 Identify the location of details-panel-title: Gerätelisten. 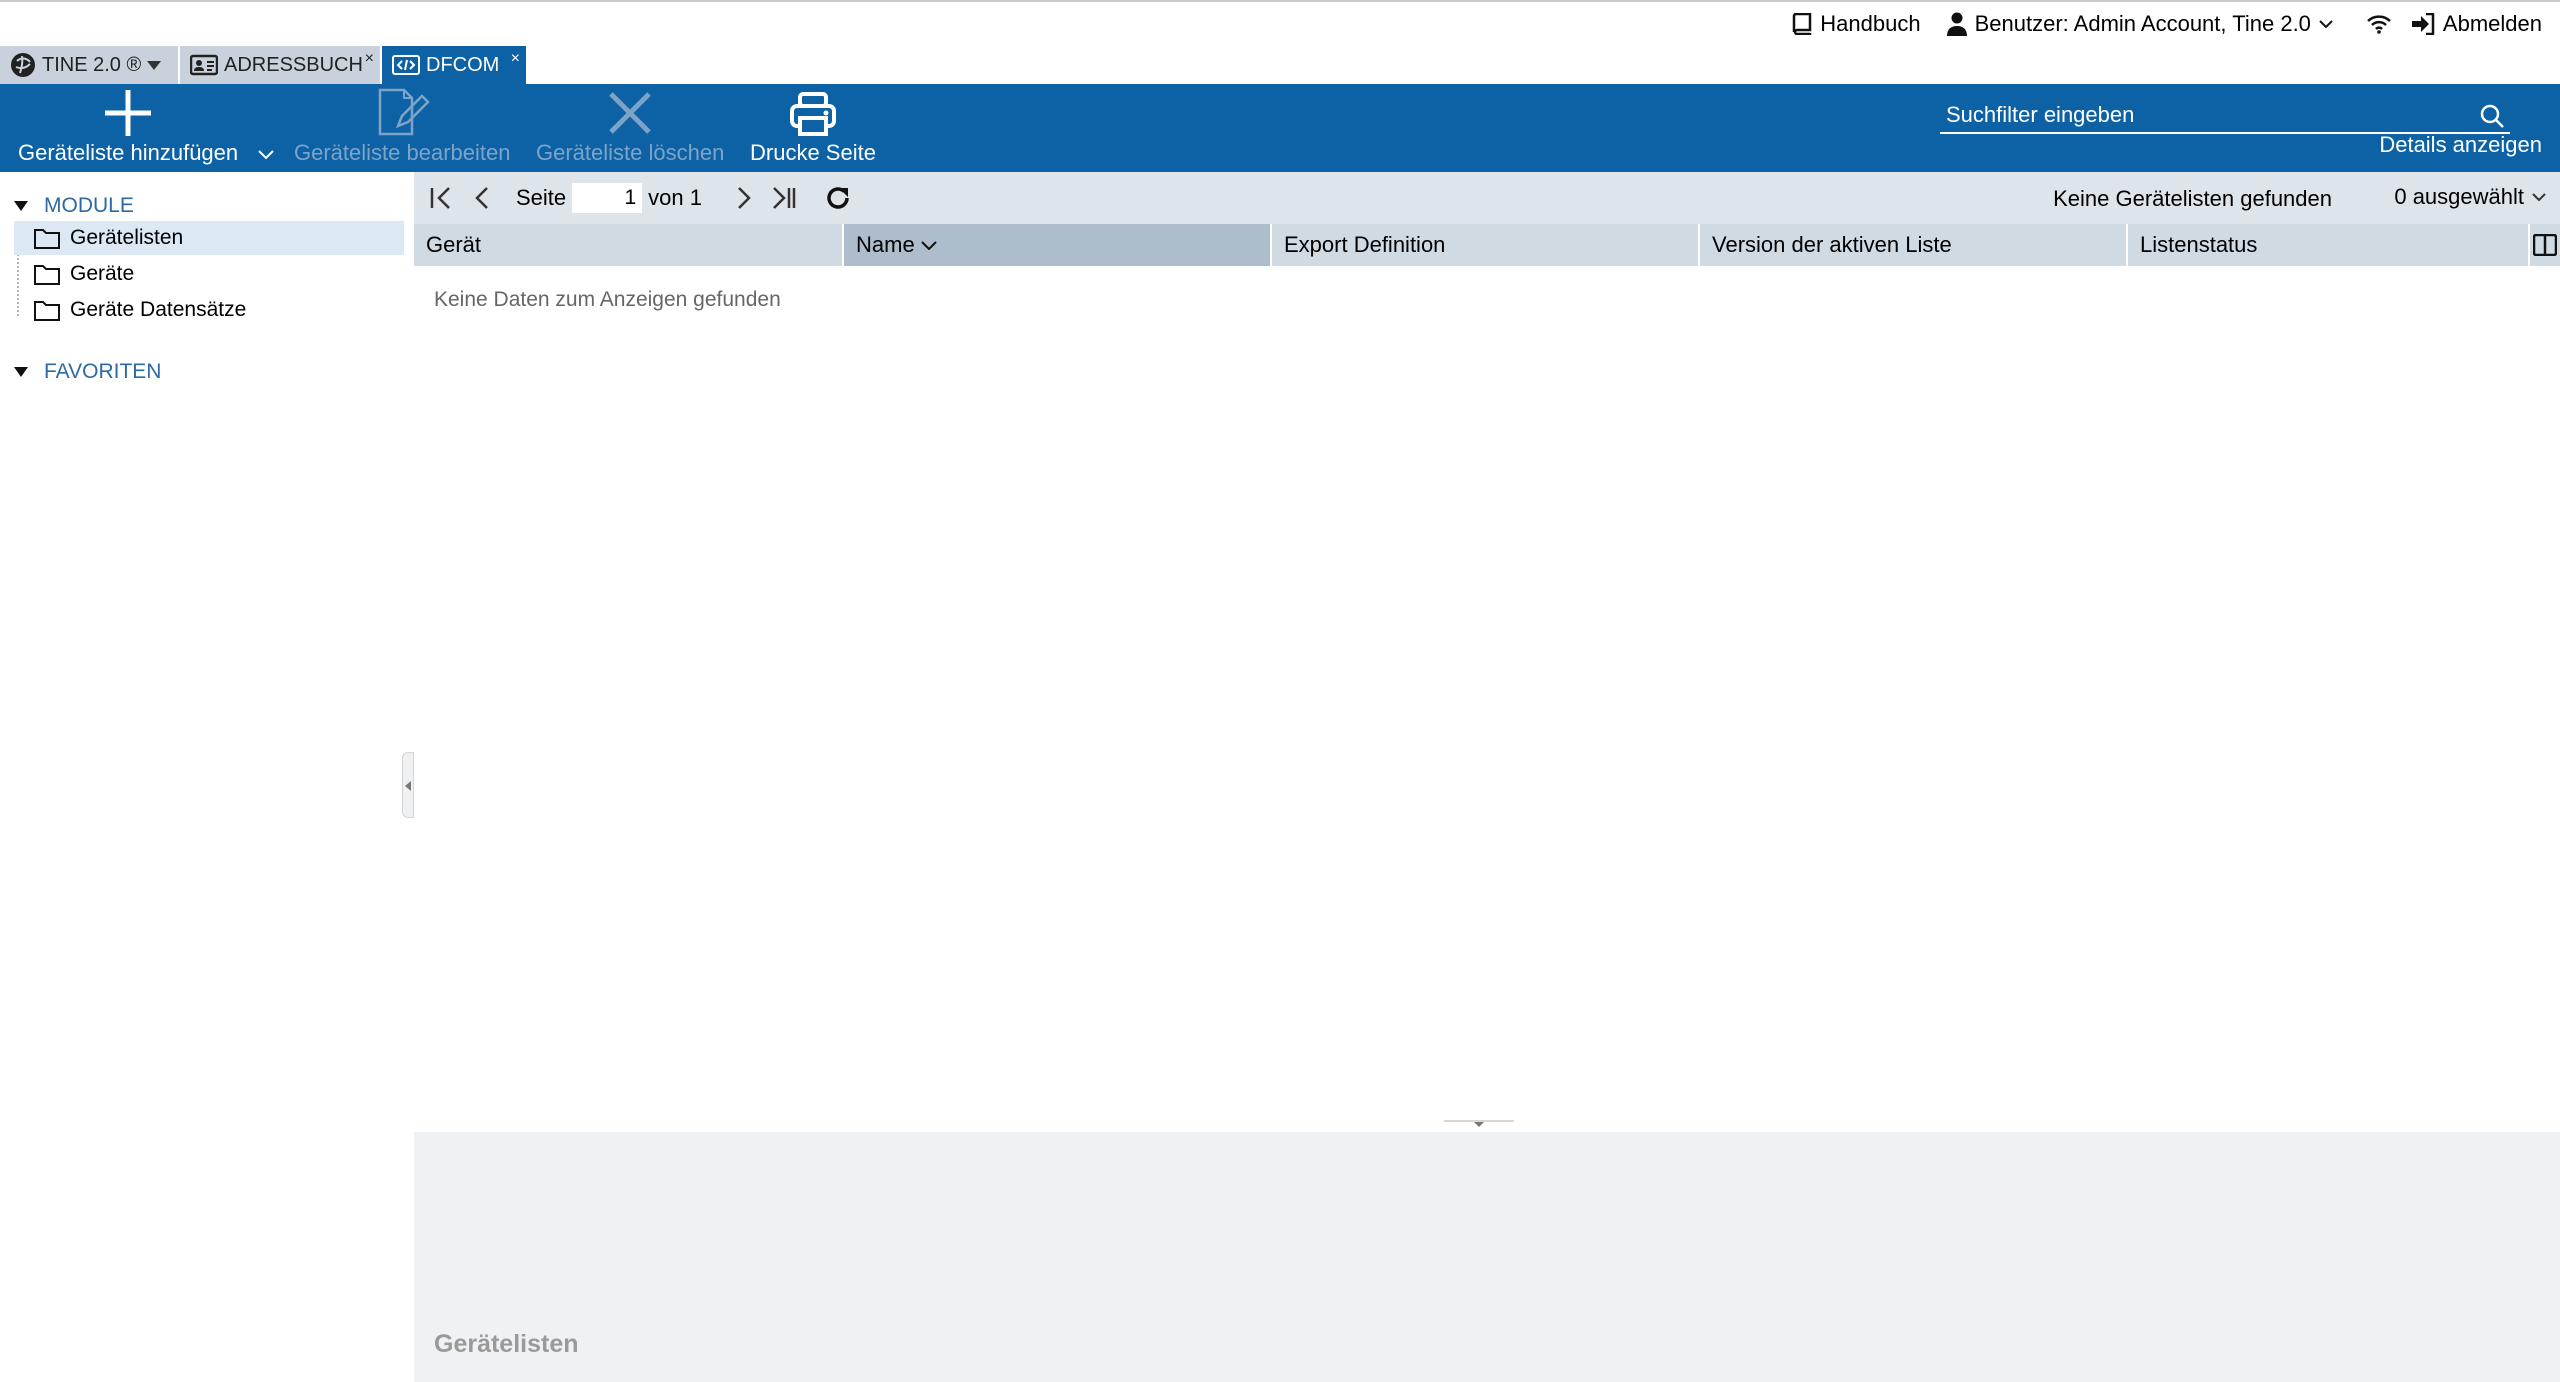
(506, 1344).